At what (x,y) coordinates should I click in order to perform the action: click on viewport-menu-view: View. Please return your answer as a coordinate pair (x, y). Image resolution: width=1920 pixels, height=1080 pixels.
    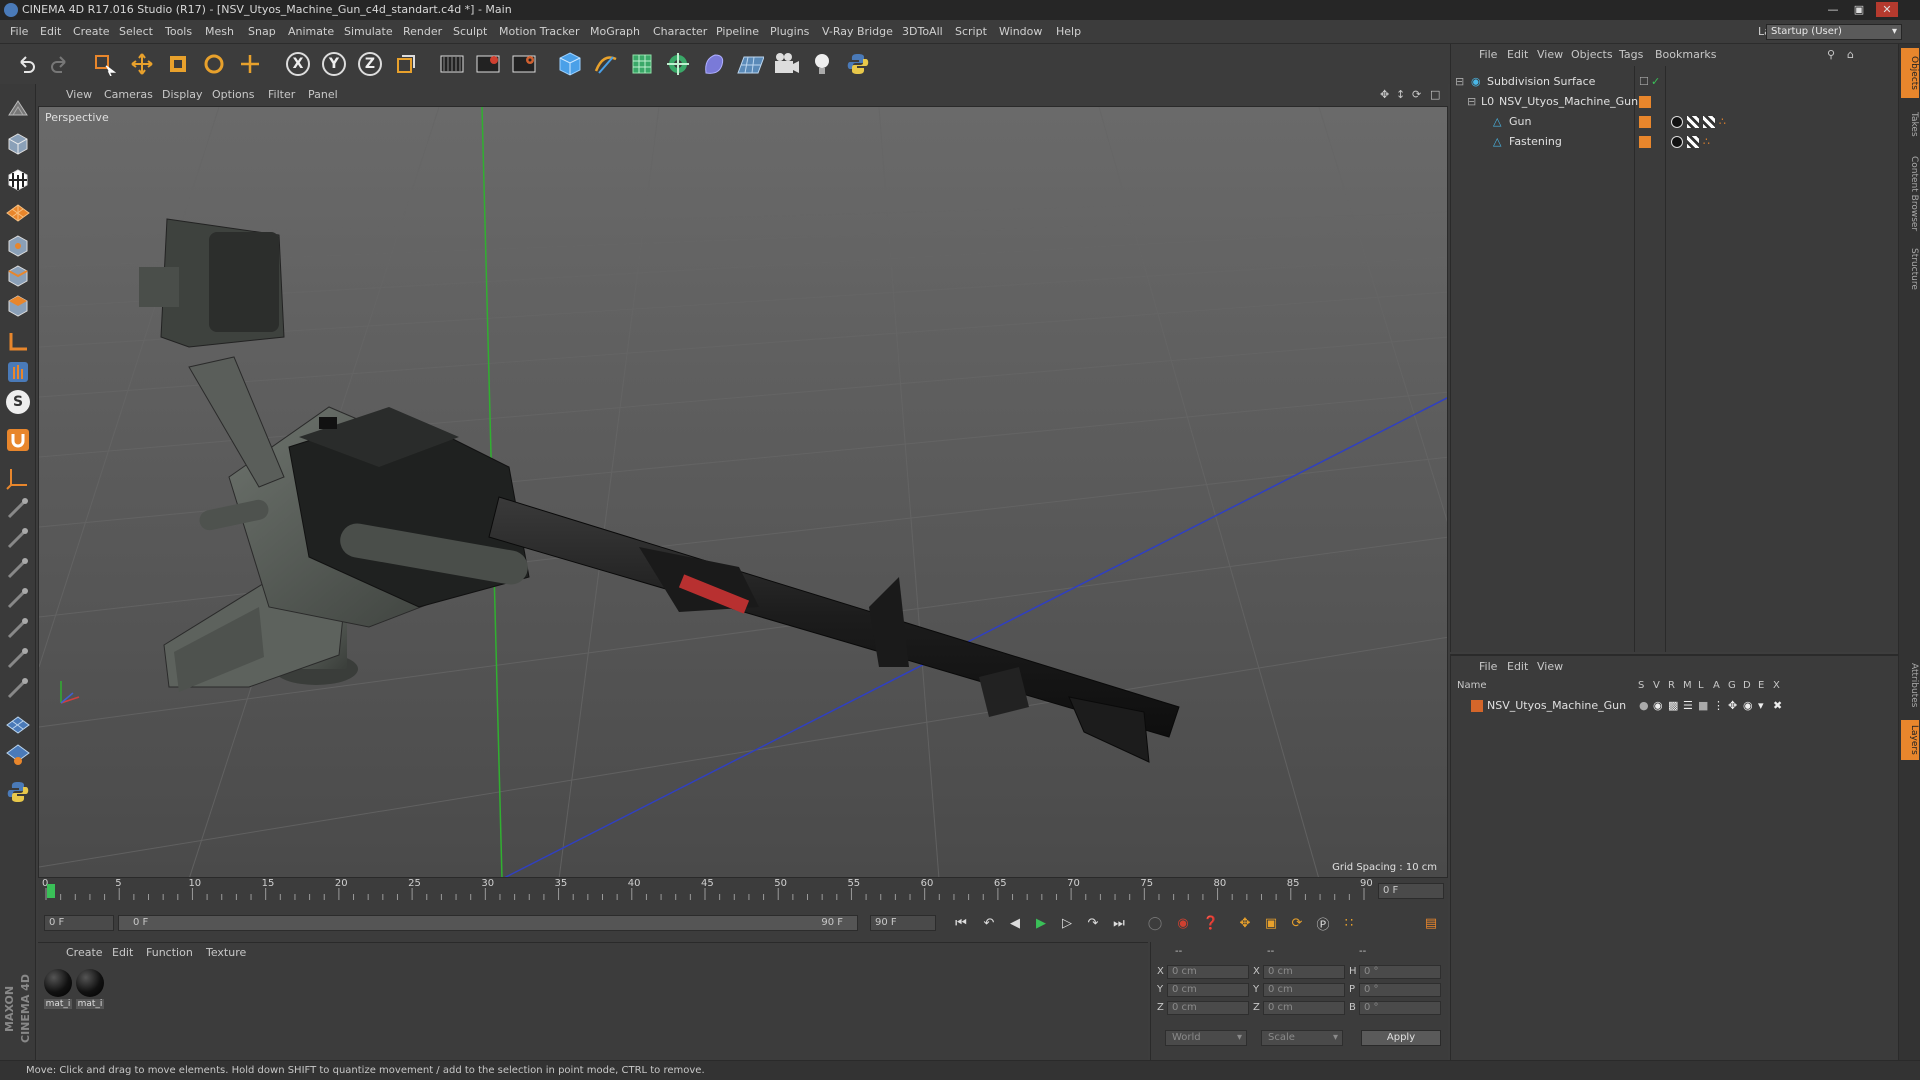
    Looking at the image, I should click on (79, 95).